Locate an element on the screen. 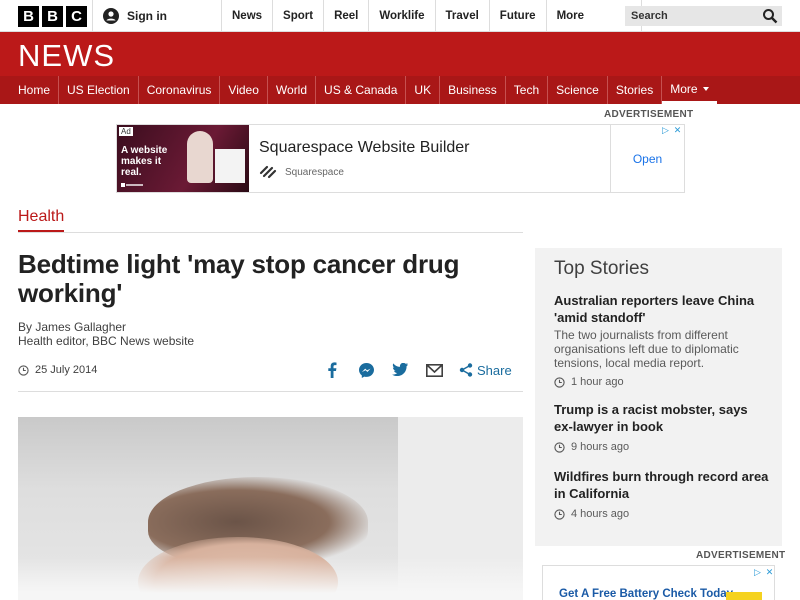  share-label: Share is located at coordinates (494, 370).